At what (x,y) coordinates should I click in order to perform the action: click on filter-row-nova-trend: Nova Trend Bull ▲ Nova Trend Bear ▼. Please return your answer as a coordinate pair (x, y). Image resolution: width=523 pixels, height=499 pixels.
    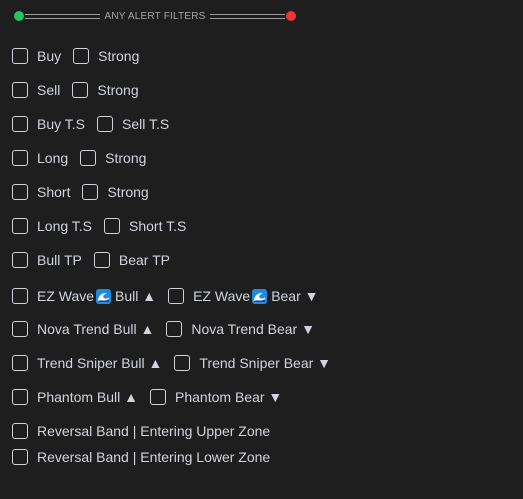
    Looking at the image, I should click on (169, 329).